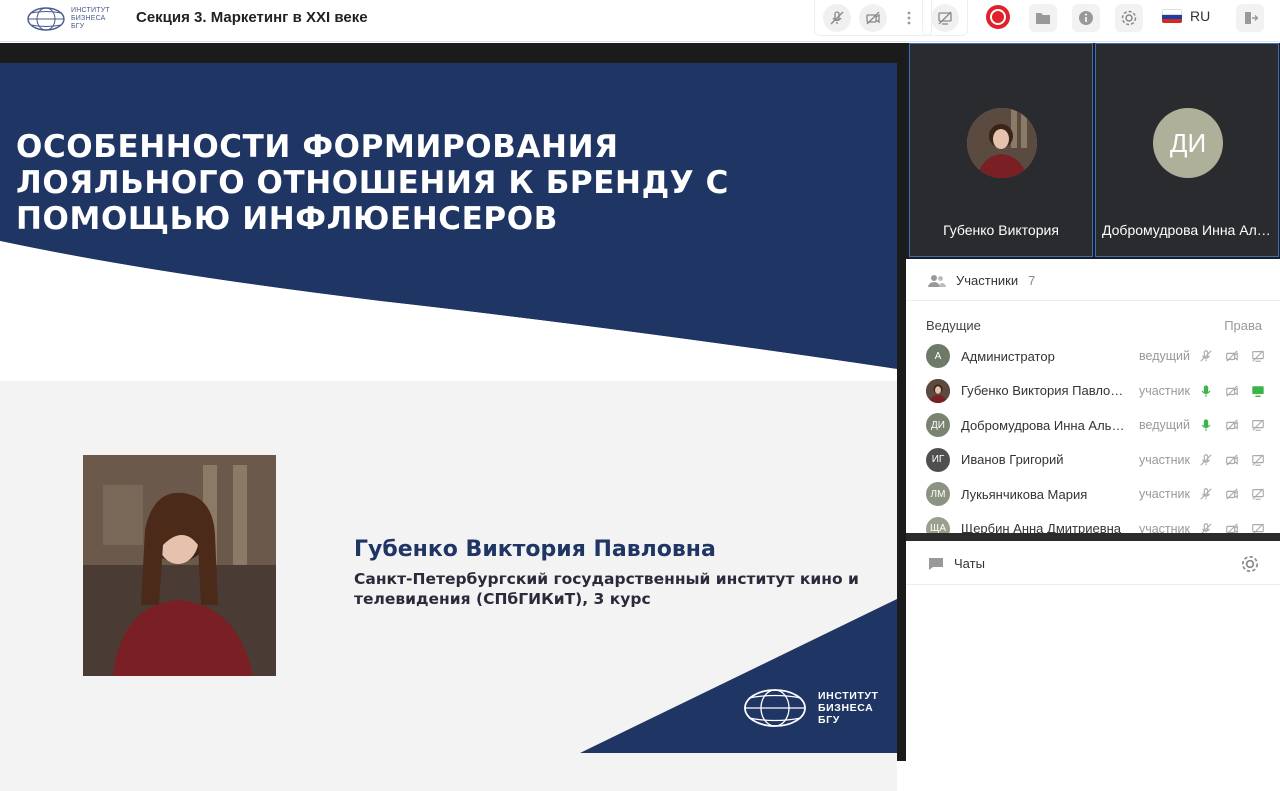 The width and height of the screenshot is (1280, 791). Describe the element at coordinates (1043, 425) in the screenshot. I see `participant-name: Добромудрова Инна Альбертовна` at that location.